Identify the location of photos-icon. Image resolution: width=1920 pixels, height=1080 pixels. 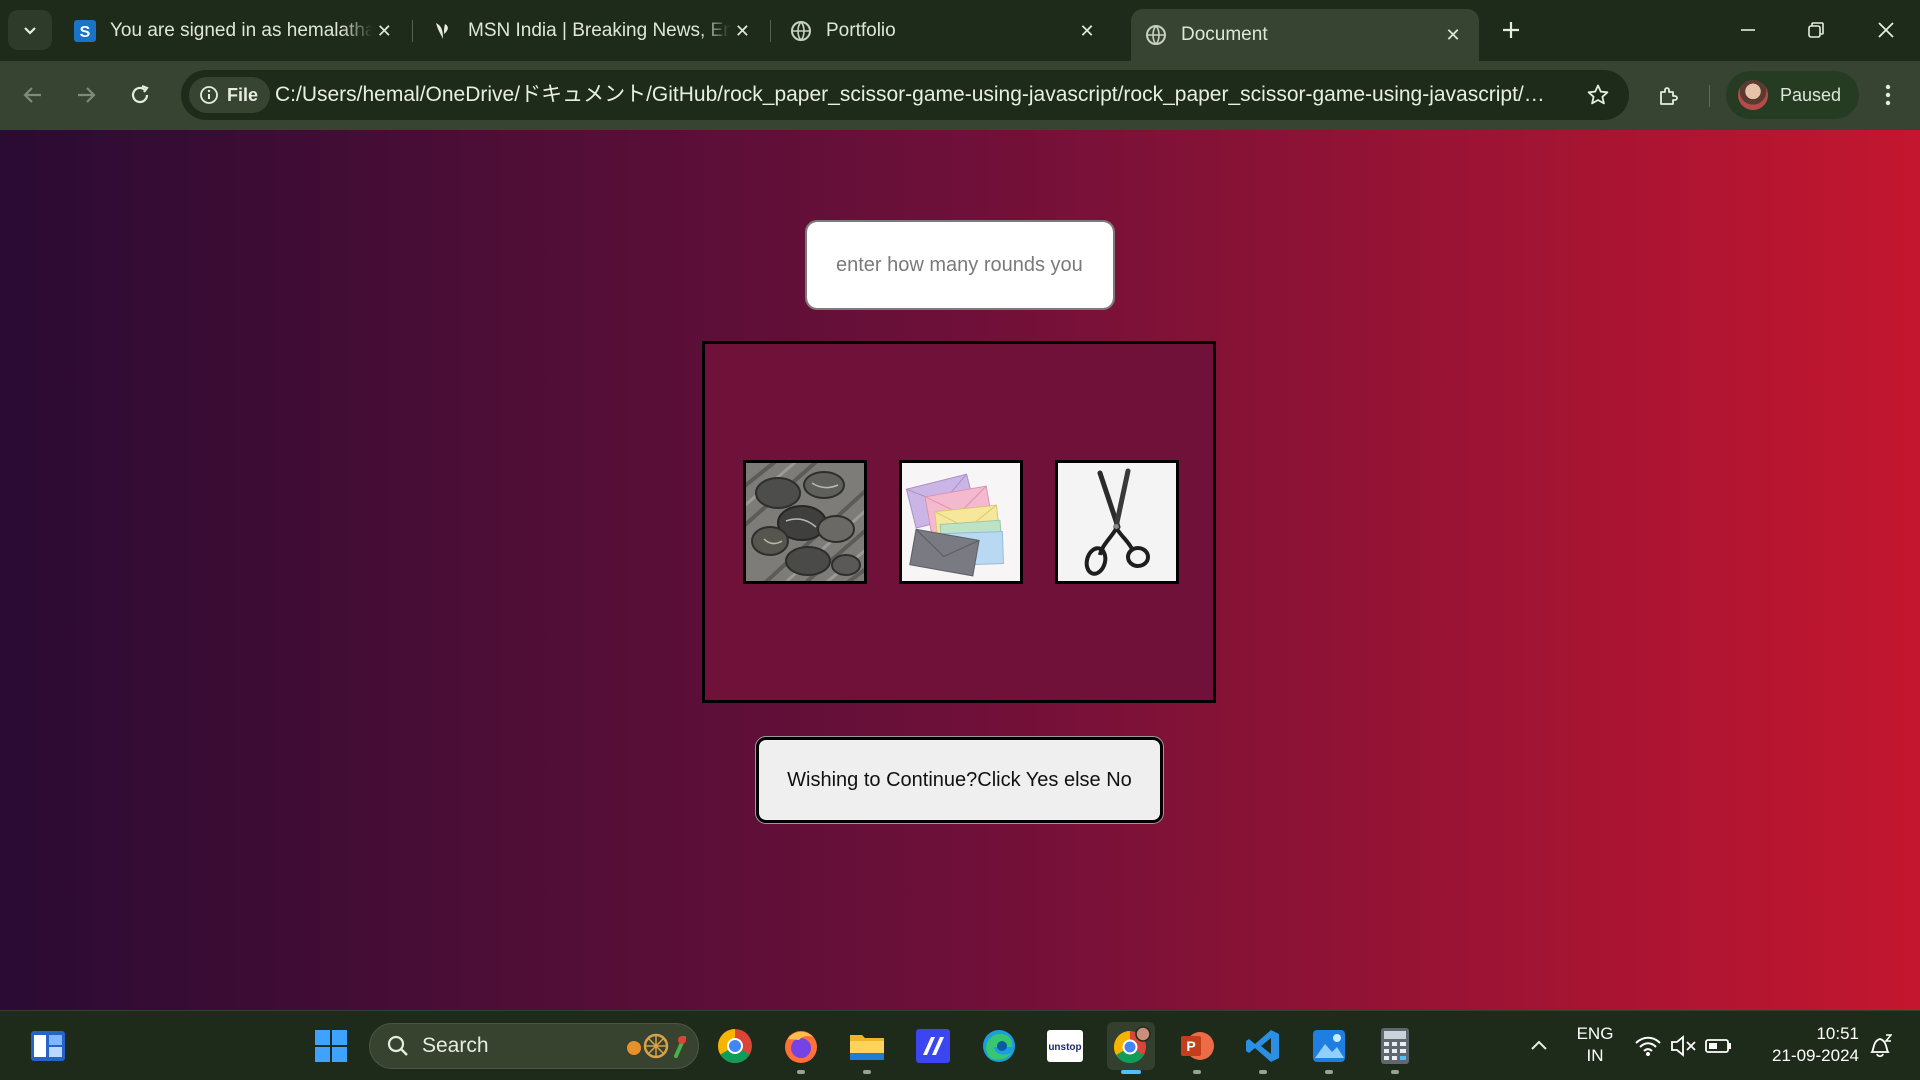
(1329, 1046).